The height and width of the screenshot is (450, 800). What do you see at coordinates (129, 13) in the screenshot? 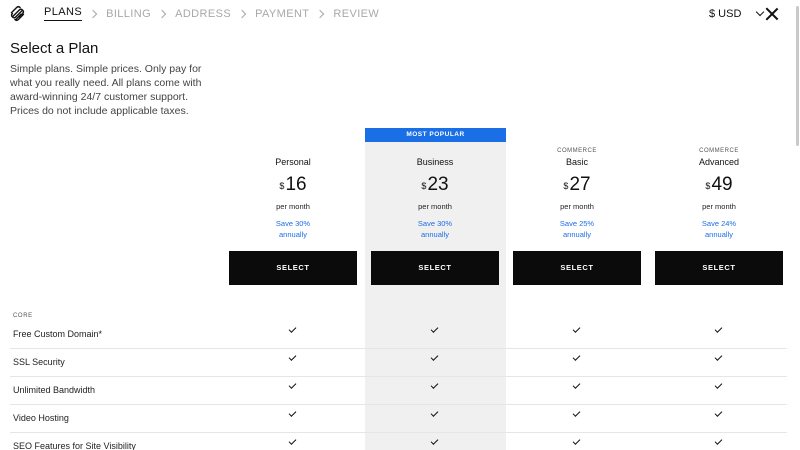
I see `step-billing: BILLING` at bounding box center [129, 13].